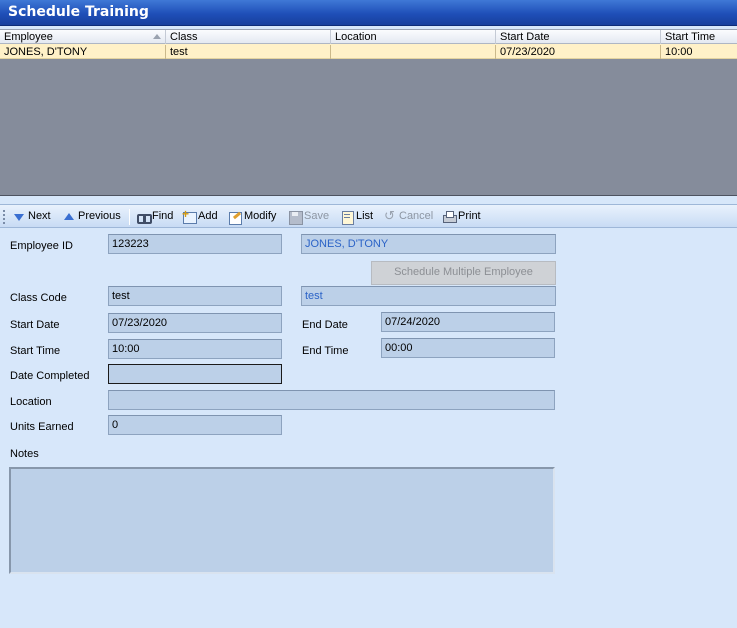  I want to click on cancel-button: Cancel, so click(408, 216).